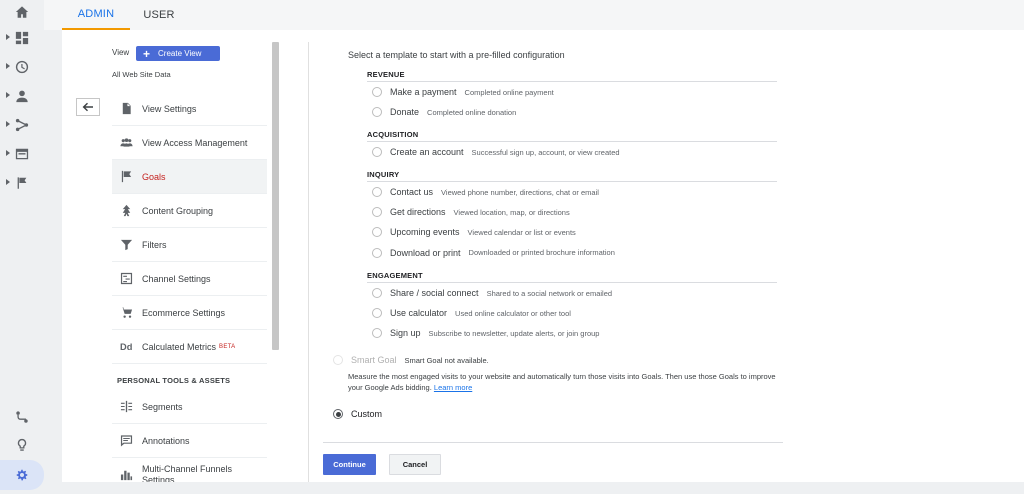 The height and width of the screenshot is (494, 1024). What do you see at coordinates (141, 74) in the screenshot?
I see `view-selector: All Web Site Data` at bounding box center [141, 74].